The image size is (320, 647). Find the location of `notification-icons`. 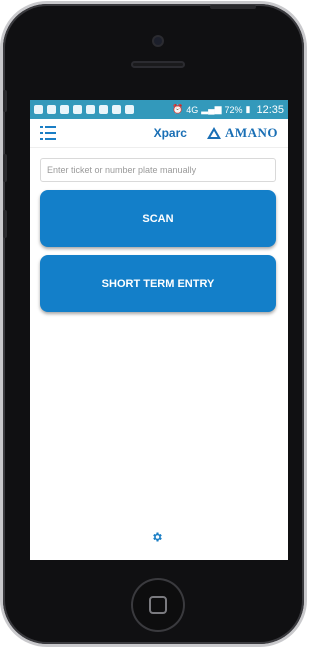

notification-icons is located at coordinates (84, 109).